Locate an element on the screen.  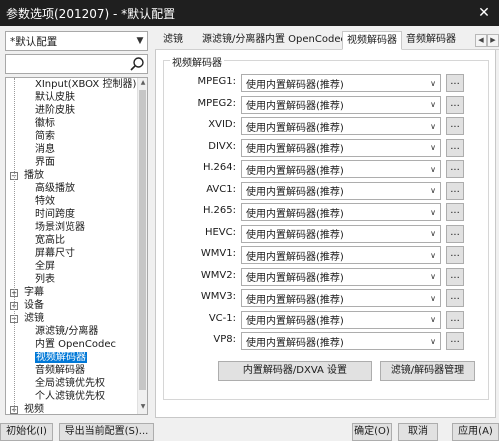
tree-item: 全屏 is located at coordinates (72, 266).